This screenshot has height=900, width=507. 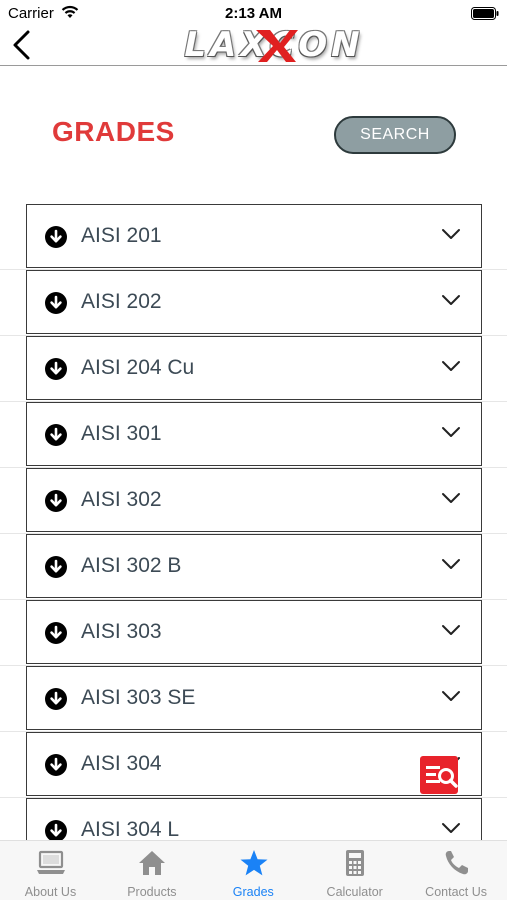 What do you see at coordinates (130, 829) in the screenshot?
I see `grade-label: AISI 304 L` at bounding box center [130, 829].